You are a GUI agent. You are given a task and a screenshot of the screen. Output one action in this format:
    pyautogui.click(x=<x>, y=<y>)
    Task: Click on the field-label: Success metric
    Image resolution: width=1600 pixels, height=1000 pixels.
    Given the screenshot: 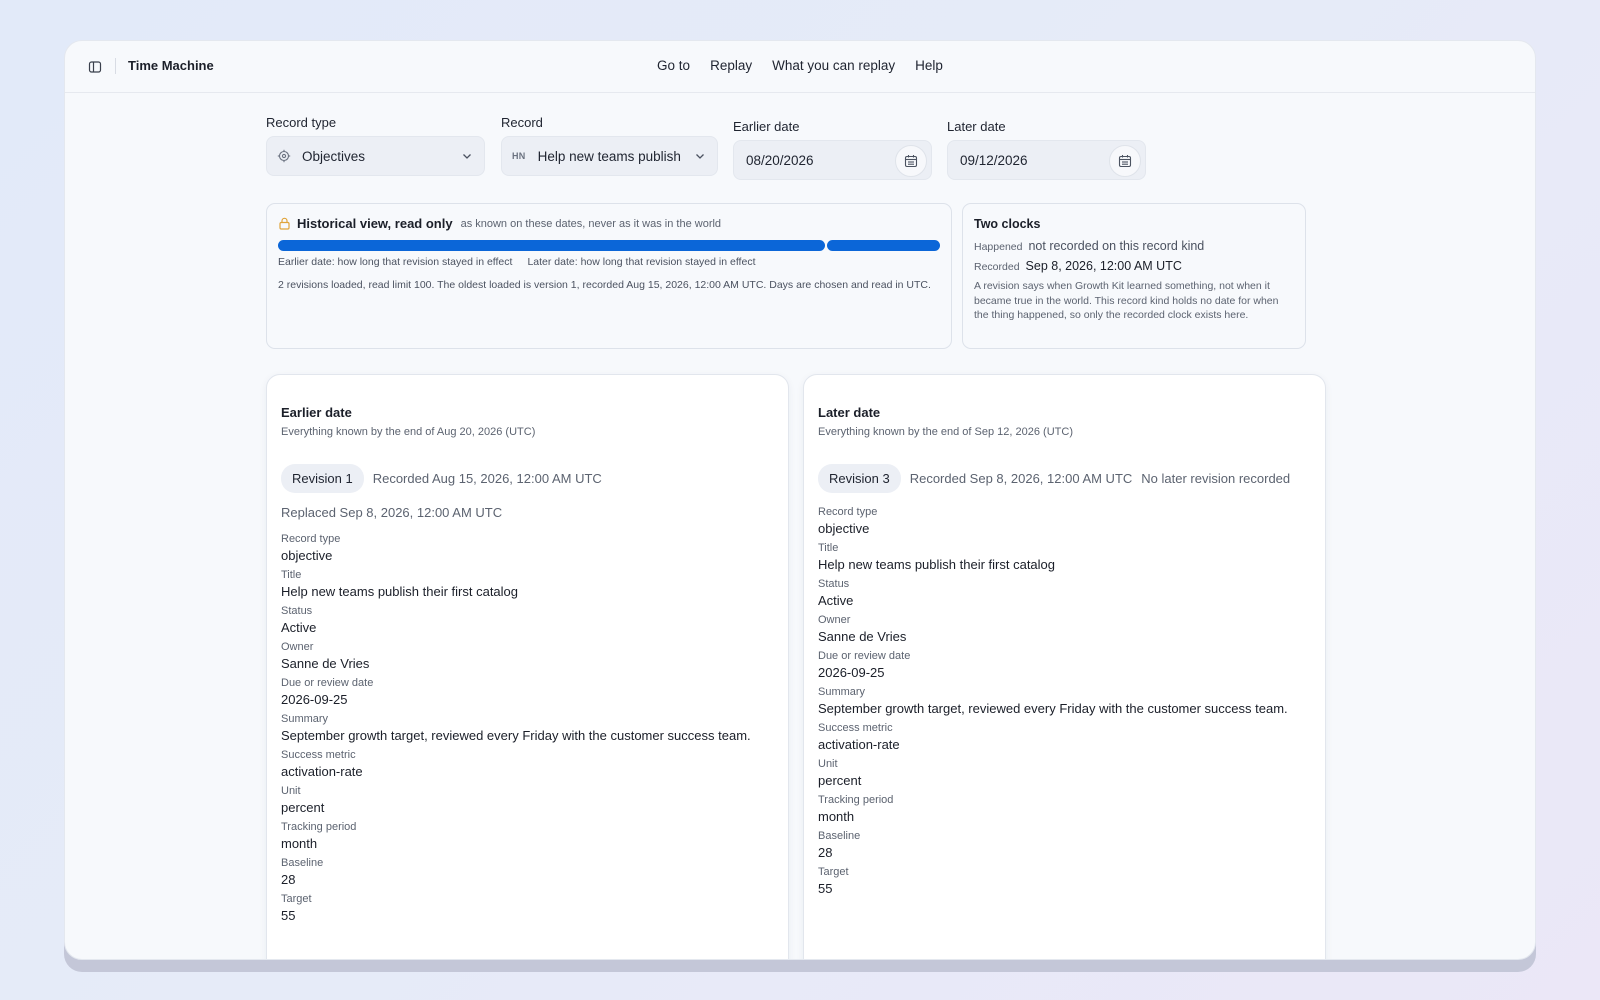 What is the action you would take?
    pyautogui.click(x=855, y=728)
    